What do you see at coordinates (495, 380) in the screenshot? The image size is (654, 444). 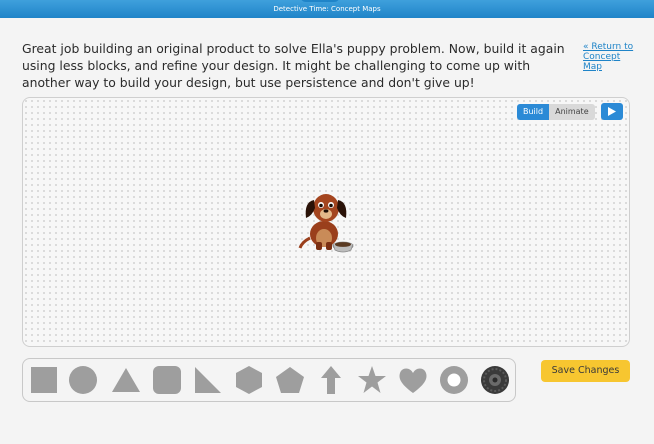 I see `tire-block-icon` at bounding box center [495, 380].